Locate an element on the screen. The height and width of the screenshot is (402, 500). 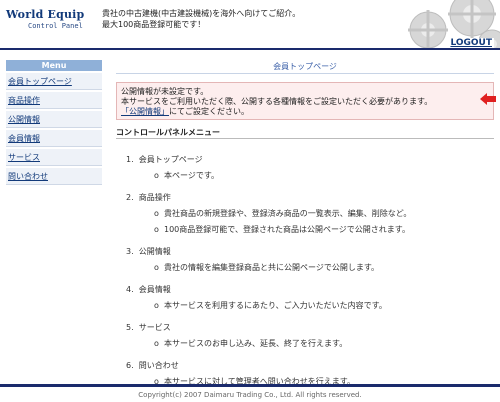
logo-subtitle: Control Panel is located at coordinates (55, 26).